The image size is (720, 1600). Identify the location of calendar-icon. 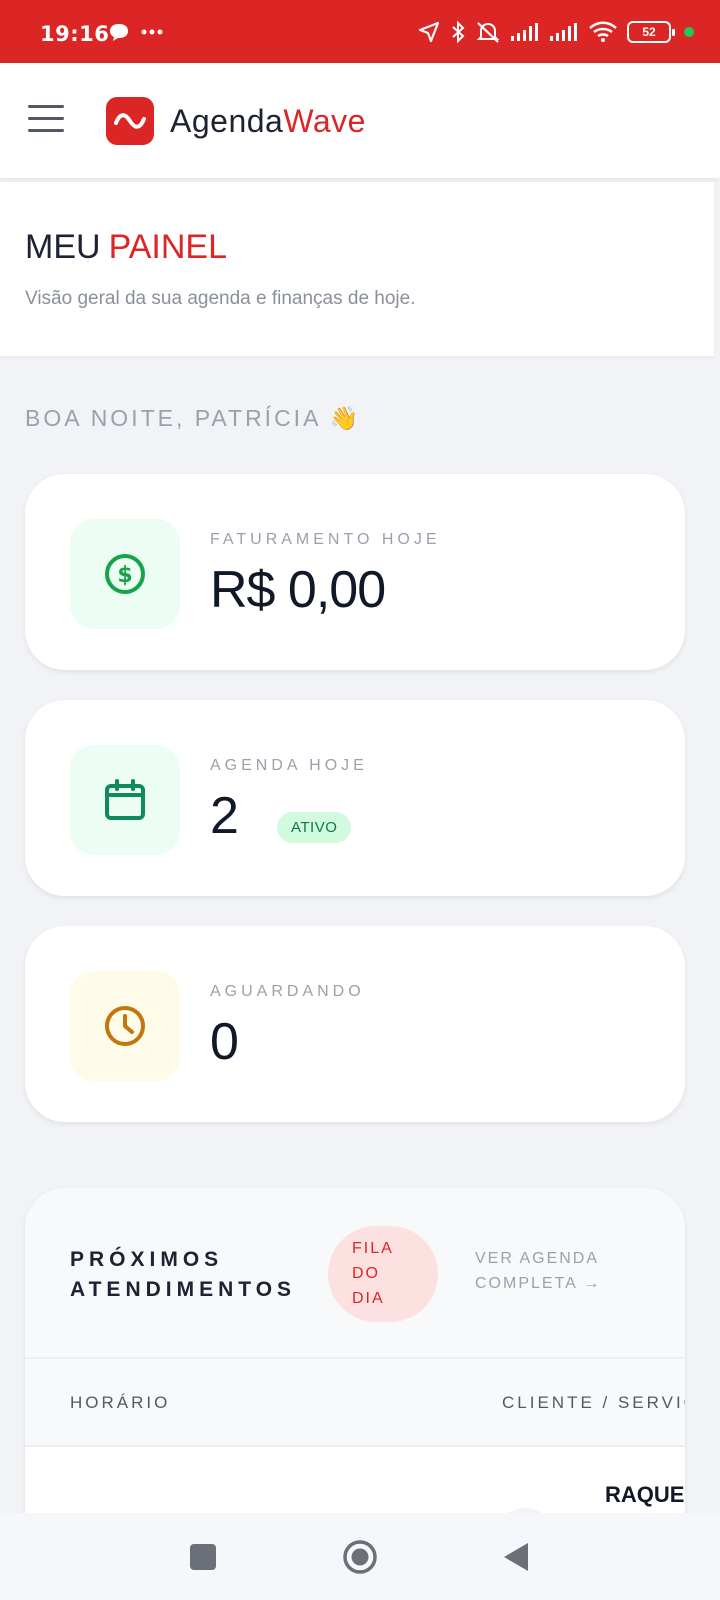
(125, 799).